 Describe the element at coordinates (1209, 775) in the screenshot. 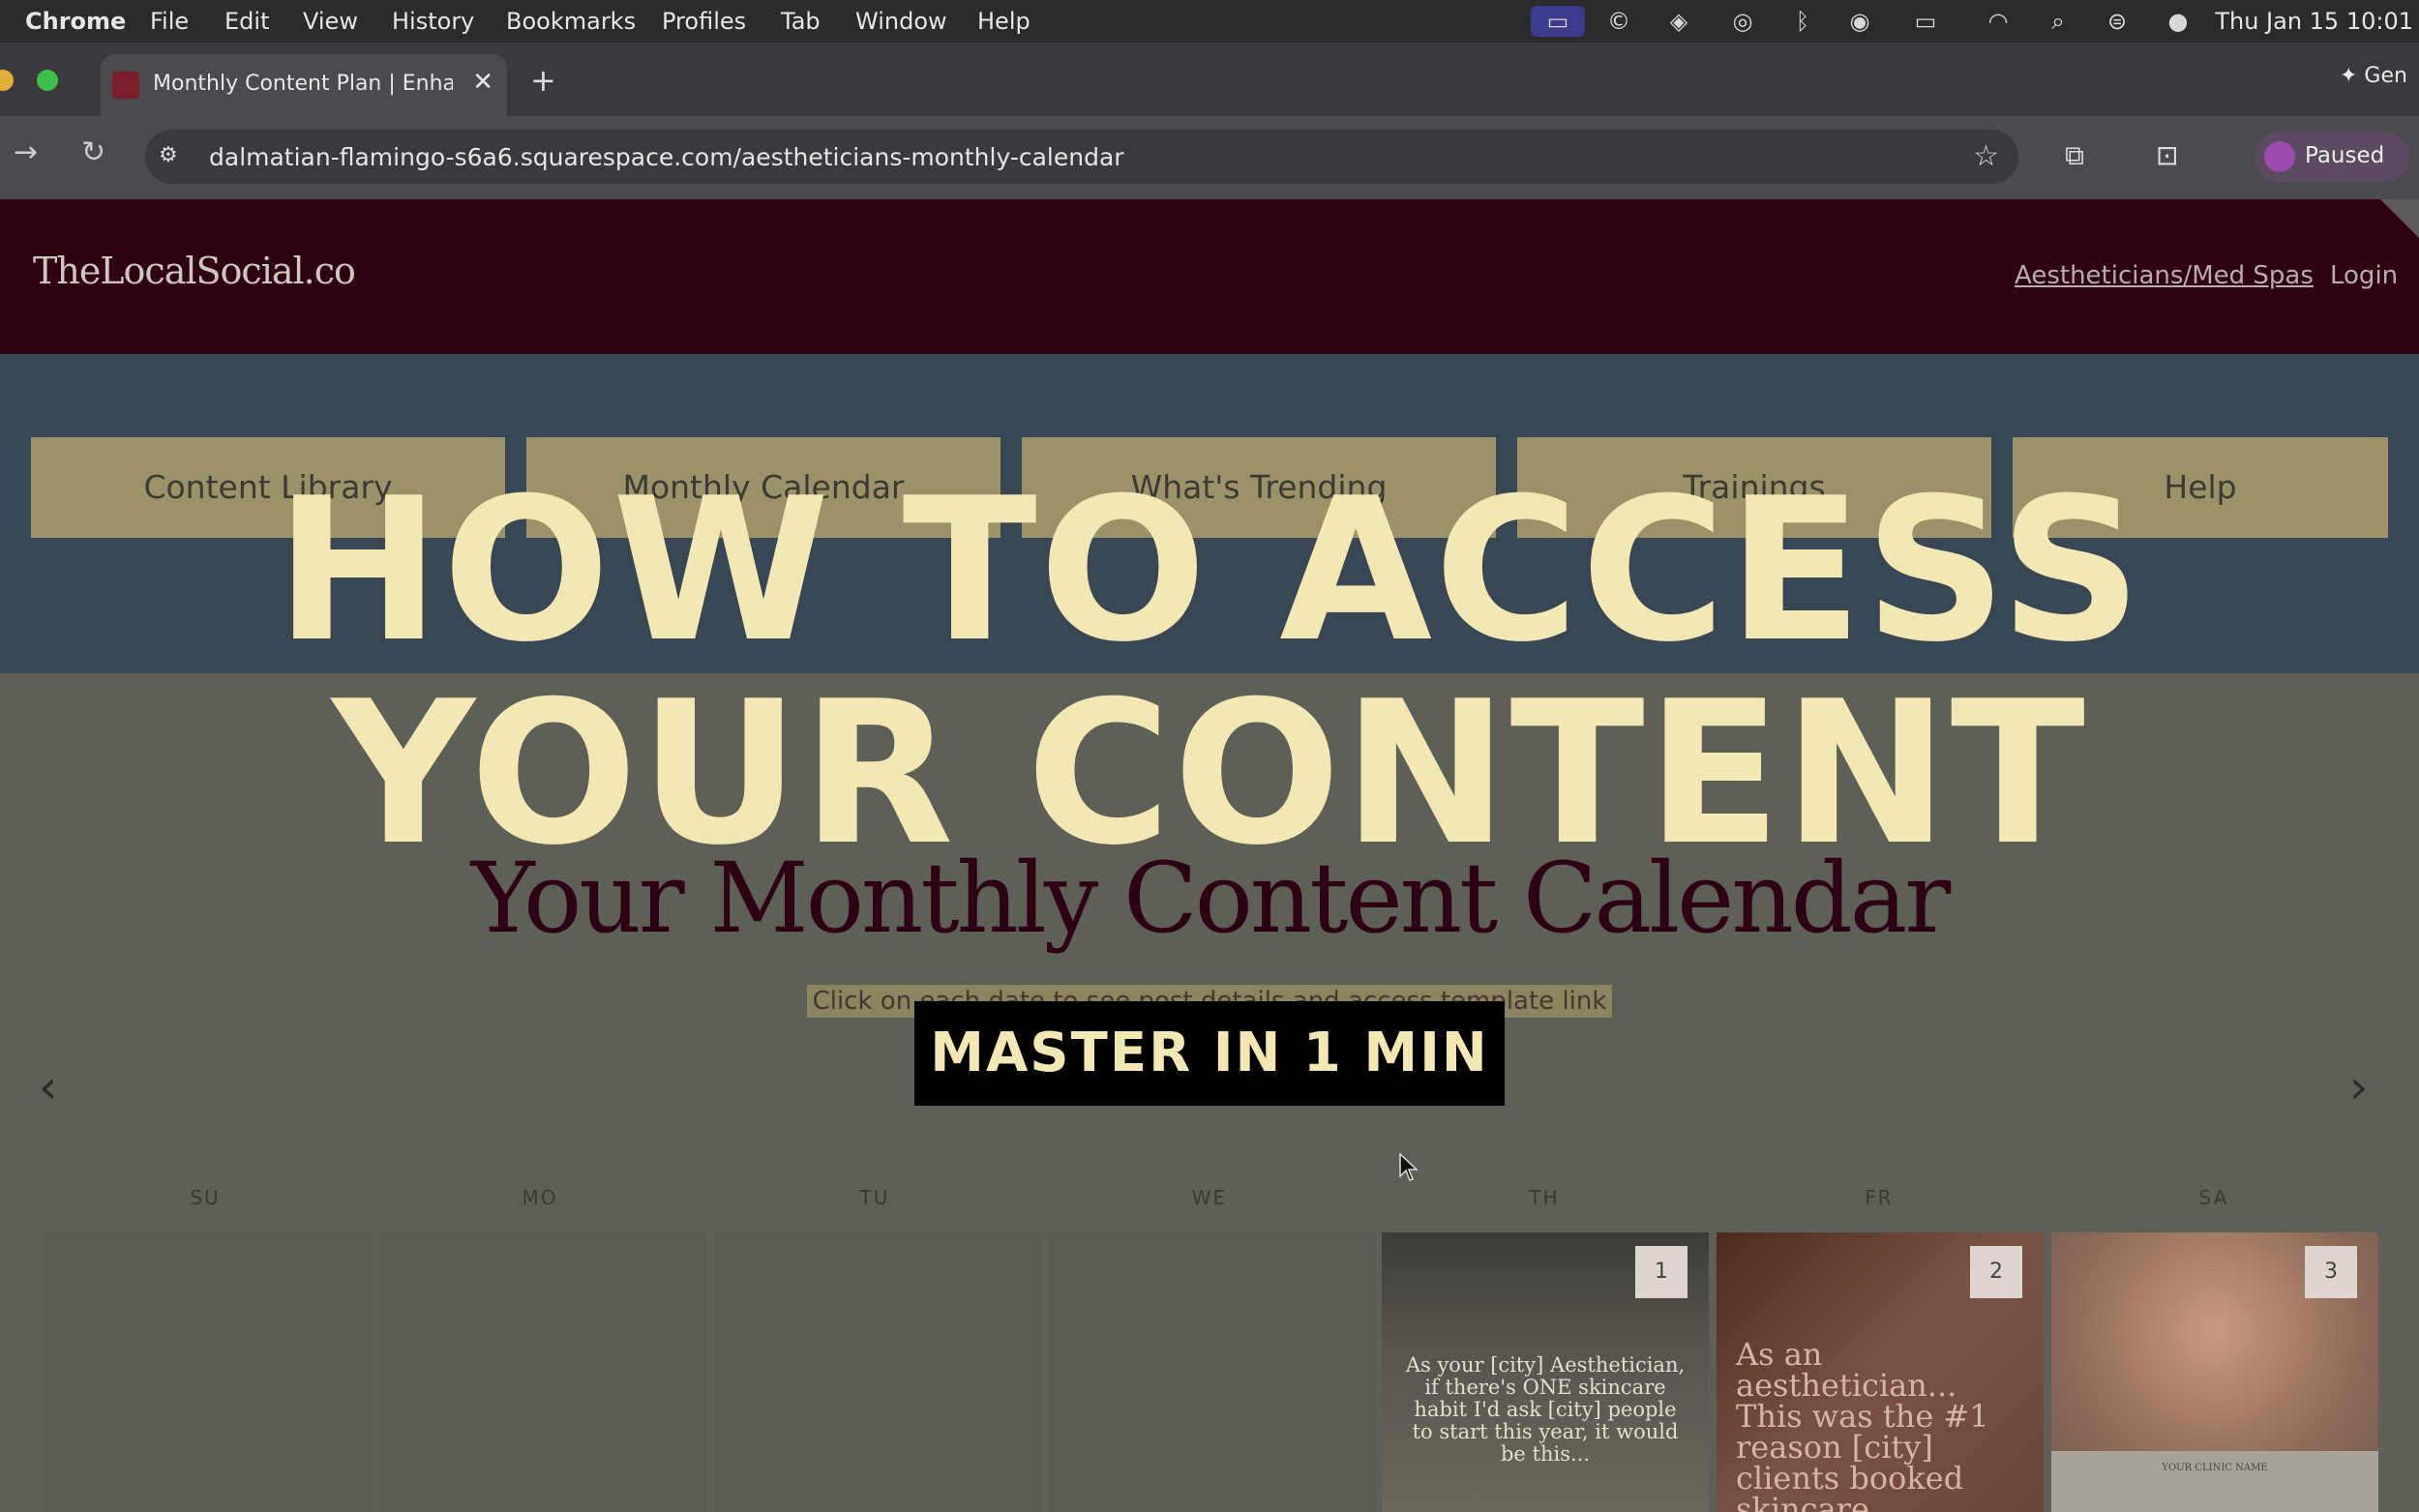

I see `overlay-title-line-2: YOUR CONTENT` at that location.